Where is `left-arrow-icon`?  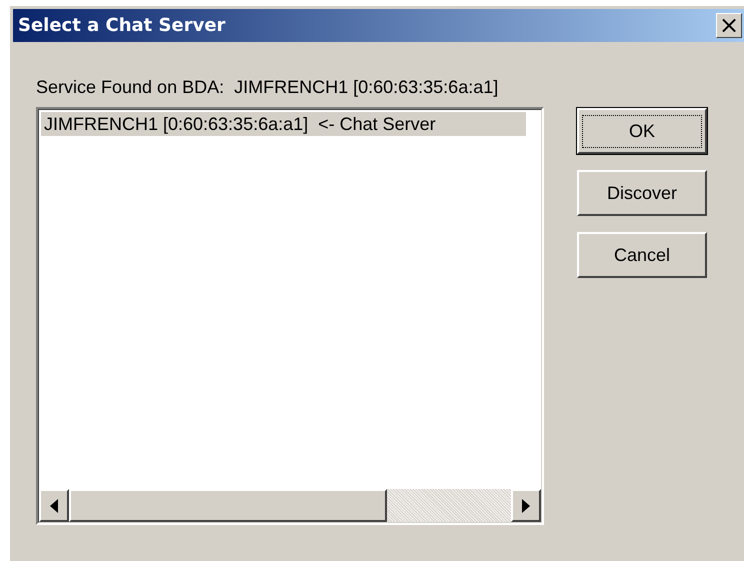 left-arrow-icon is located at coordinates (54, 505).